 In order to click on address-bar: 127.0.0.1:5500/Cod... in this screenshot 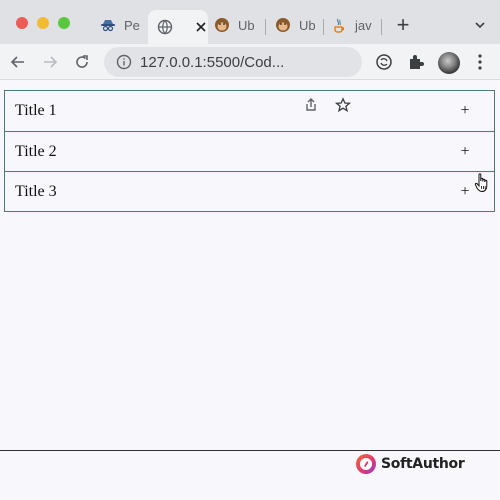, I will do `click(233, 62)`.